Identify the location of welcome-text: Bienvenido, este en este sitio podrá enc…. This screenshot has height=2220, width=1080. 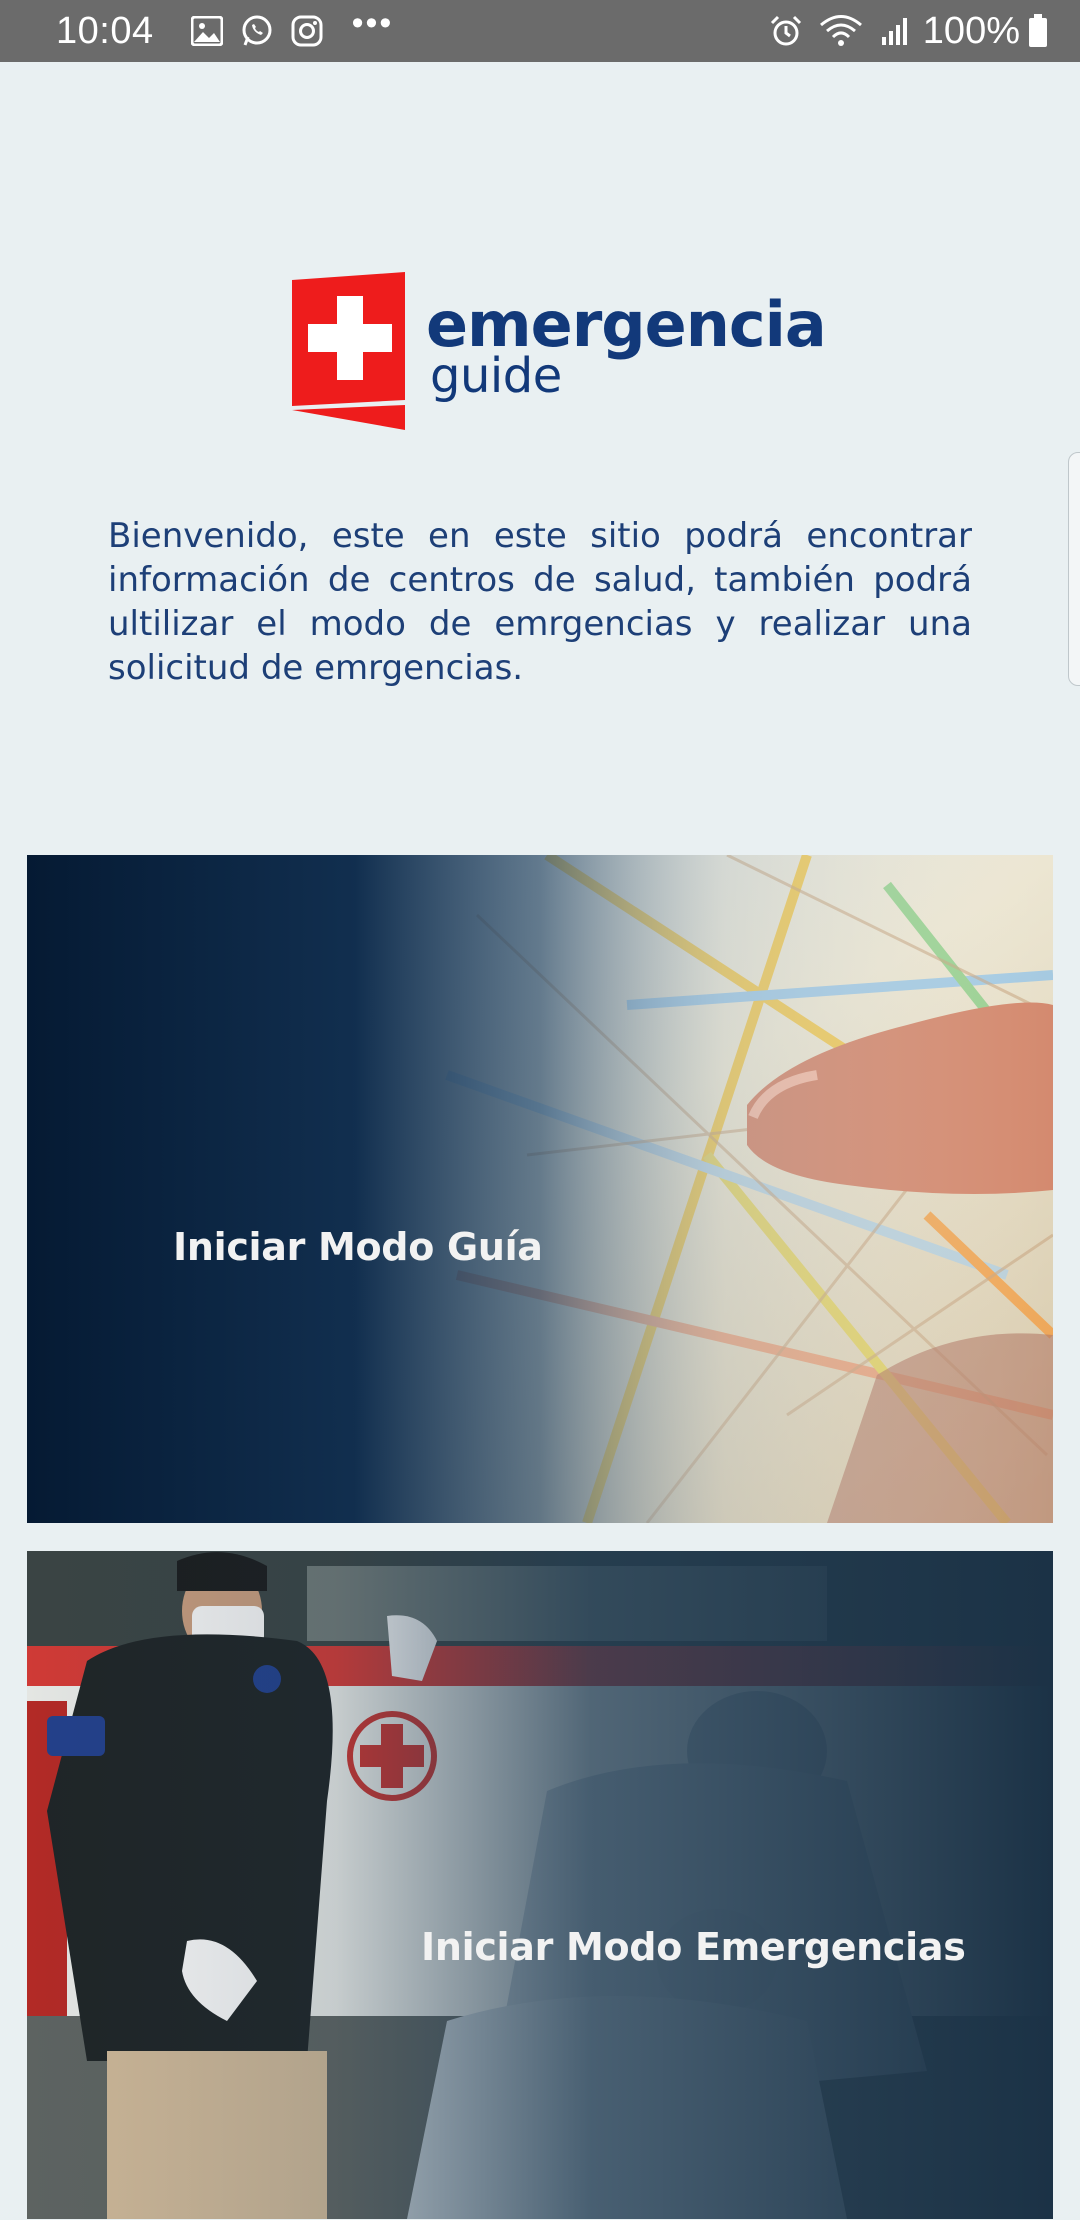
(540, 602).